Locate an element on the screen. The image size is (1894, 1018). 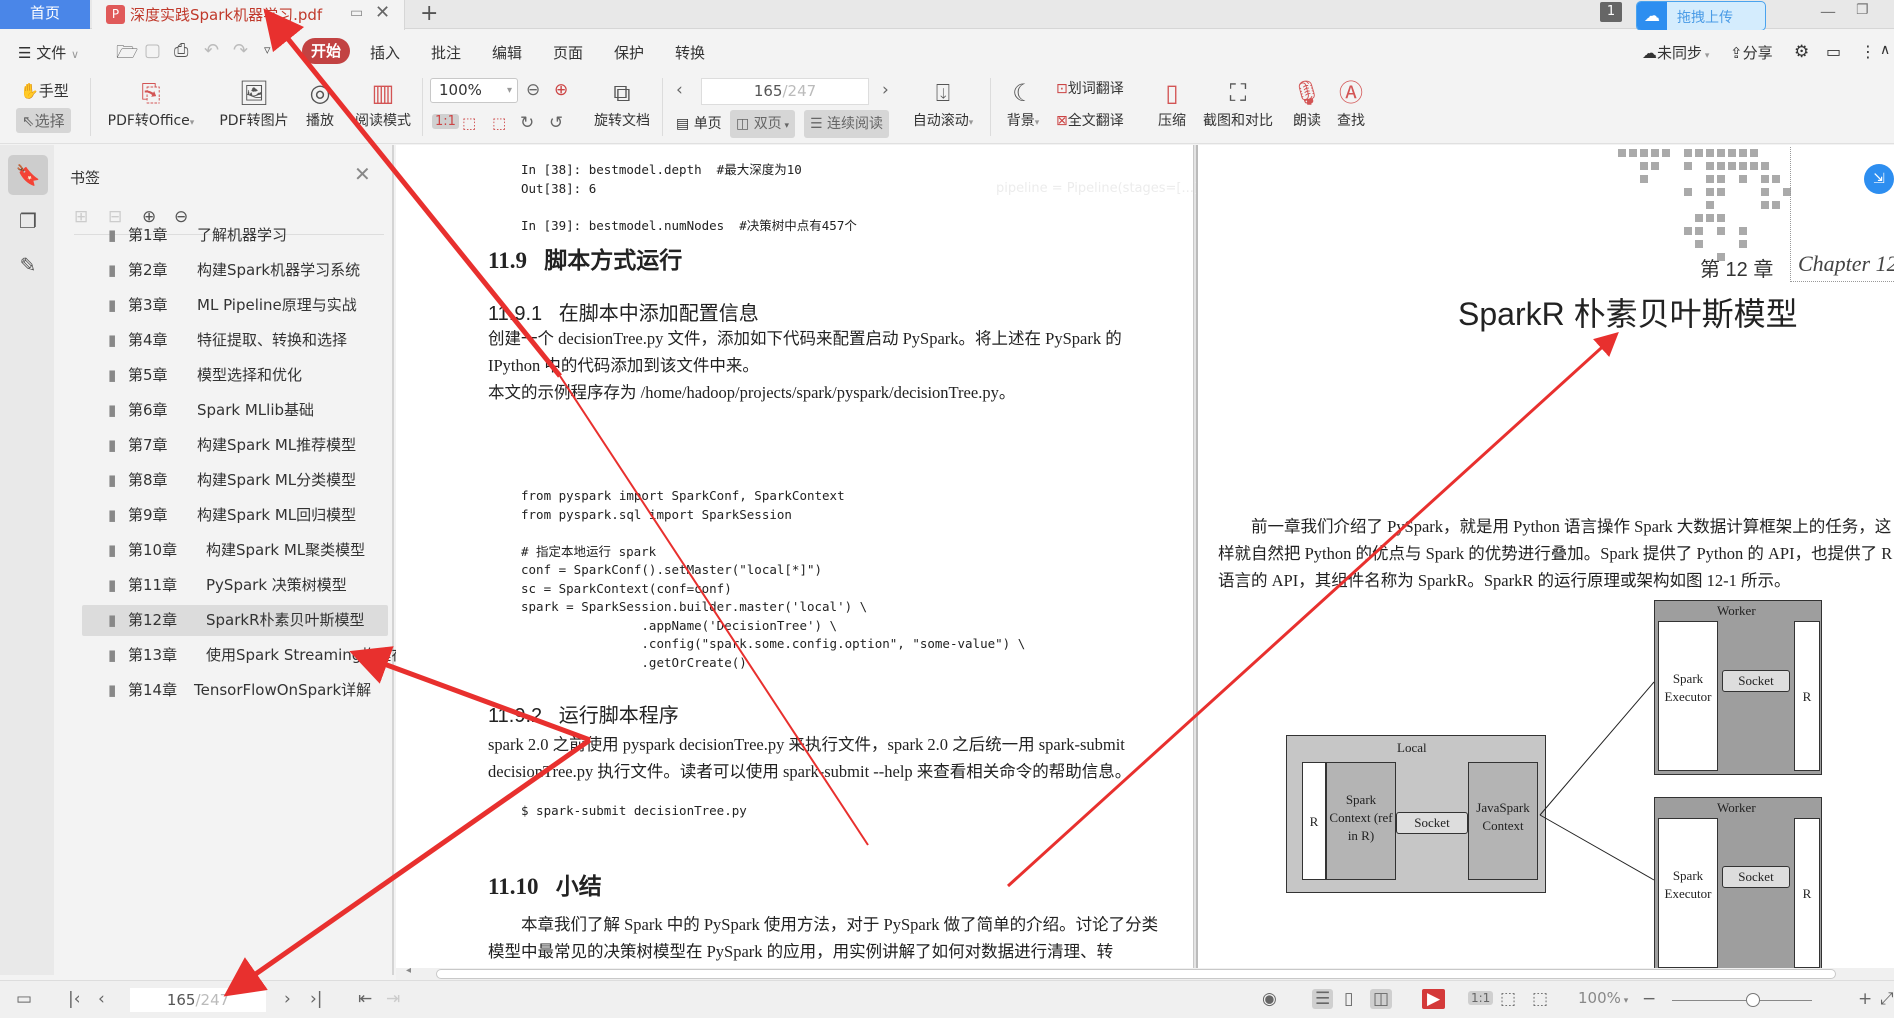
screenshot-compare-button: ⛶ 截图和对比 is located at coordinates (1238, 103).